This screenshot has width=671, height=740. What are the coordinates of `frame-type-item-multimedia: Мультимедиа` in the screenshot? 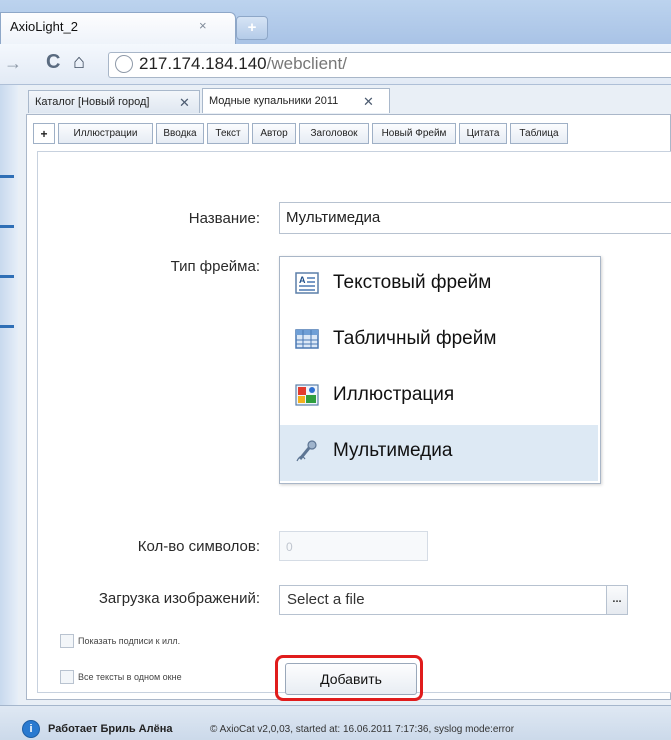 It's located at (439, 453).